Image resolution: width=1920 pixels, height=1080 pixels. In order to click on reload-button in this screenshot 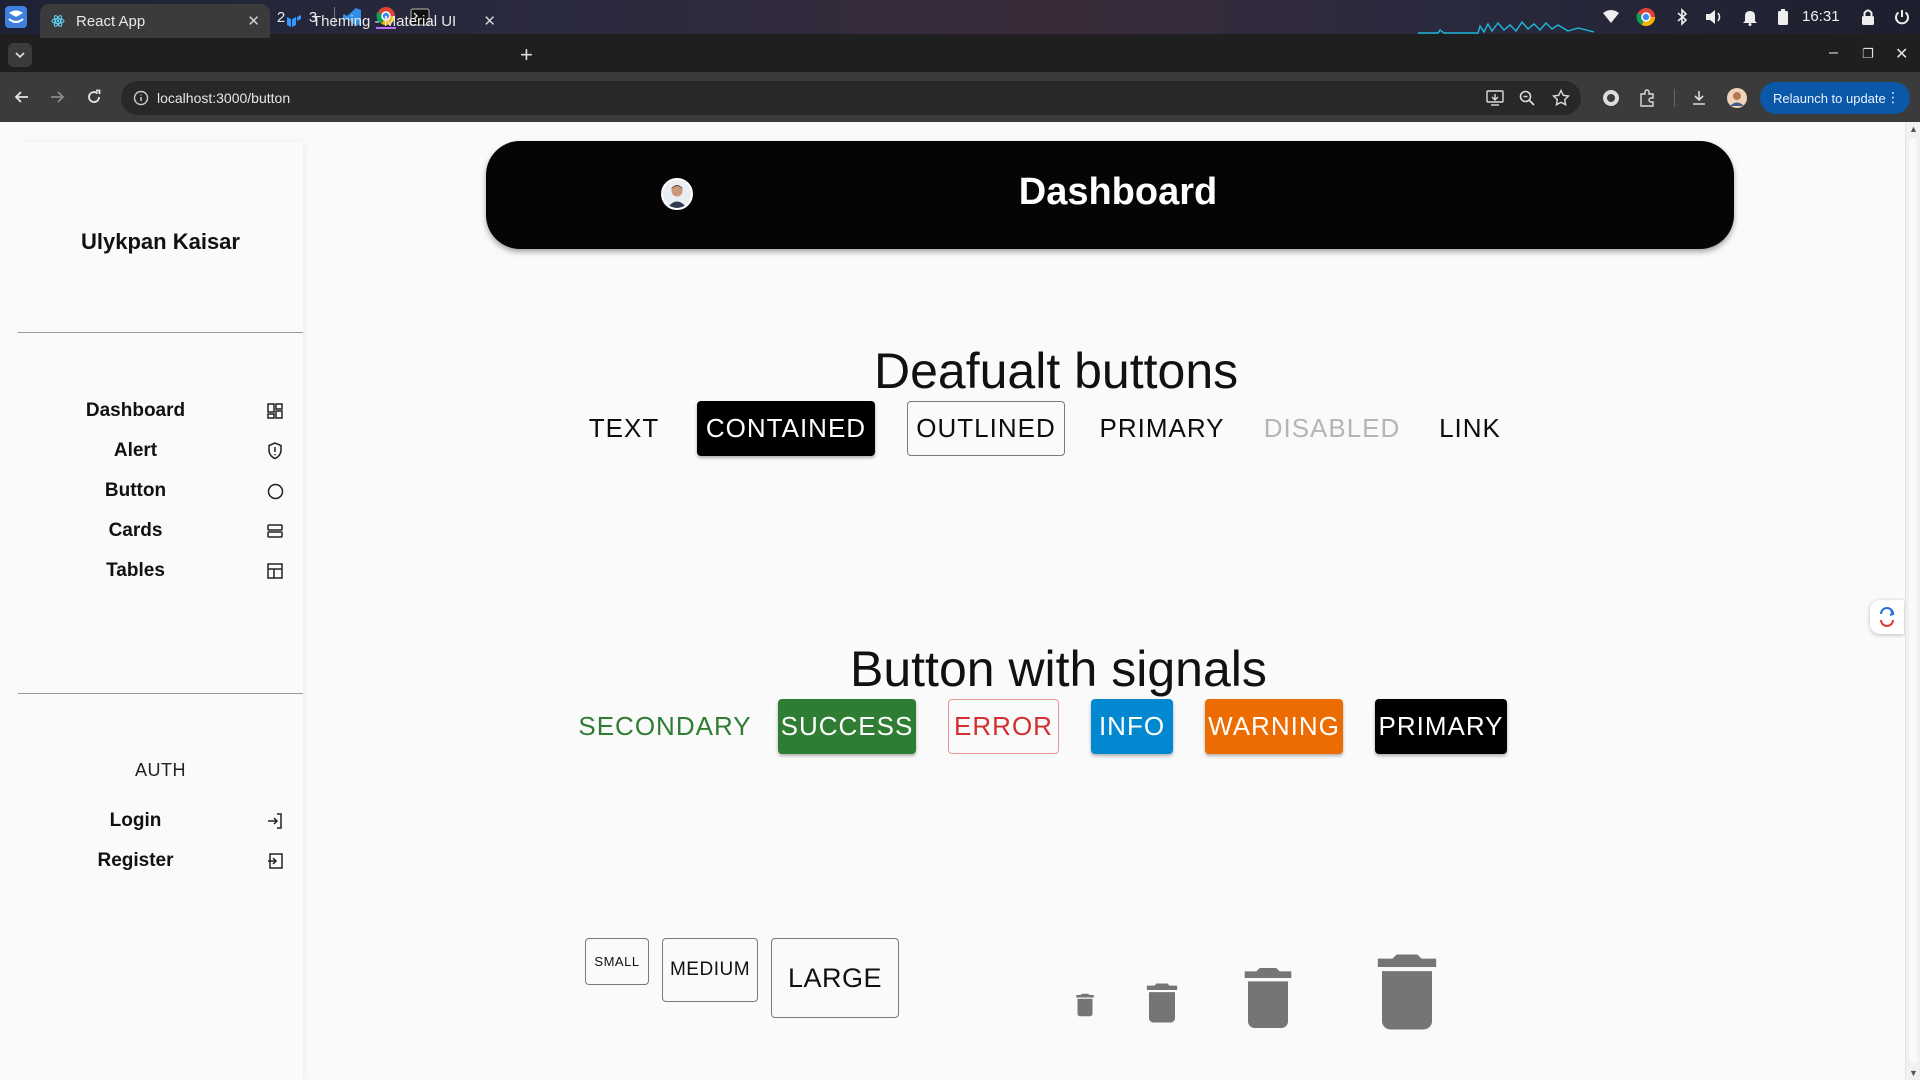, I will do `click(94, 97)`.